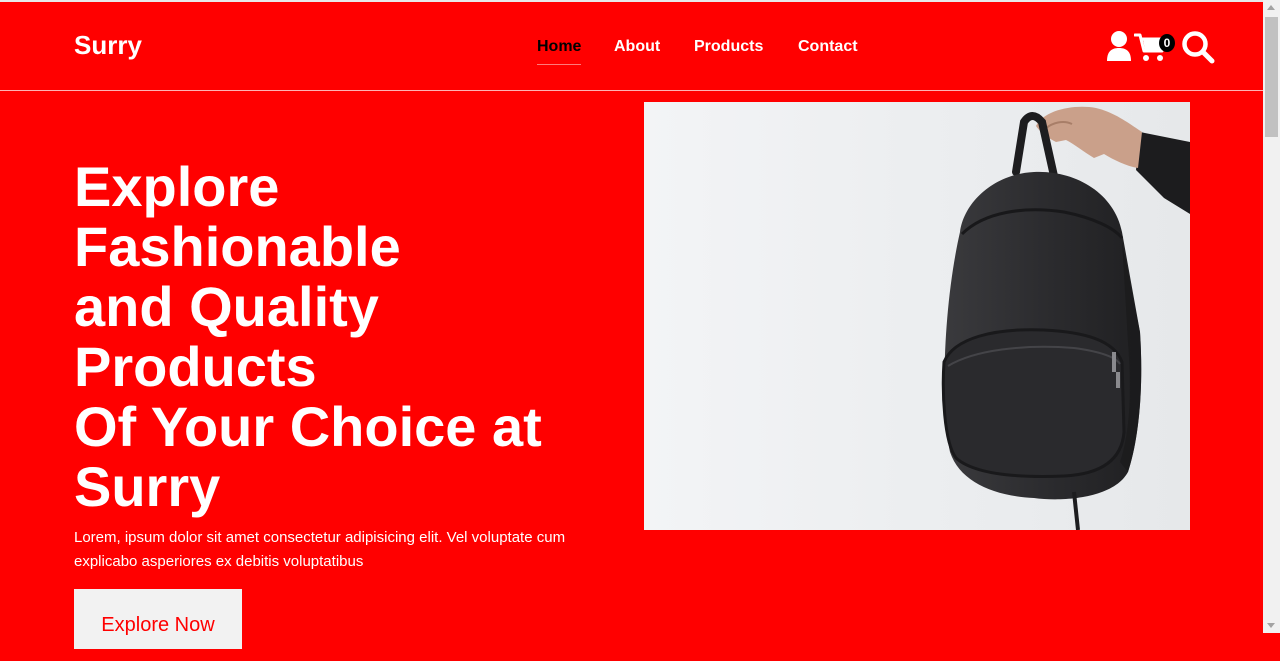 The image size is (1280, 661). I want to click on user-icon, so click(1119, 46).